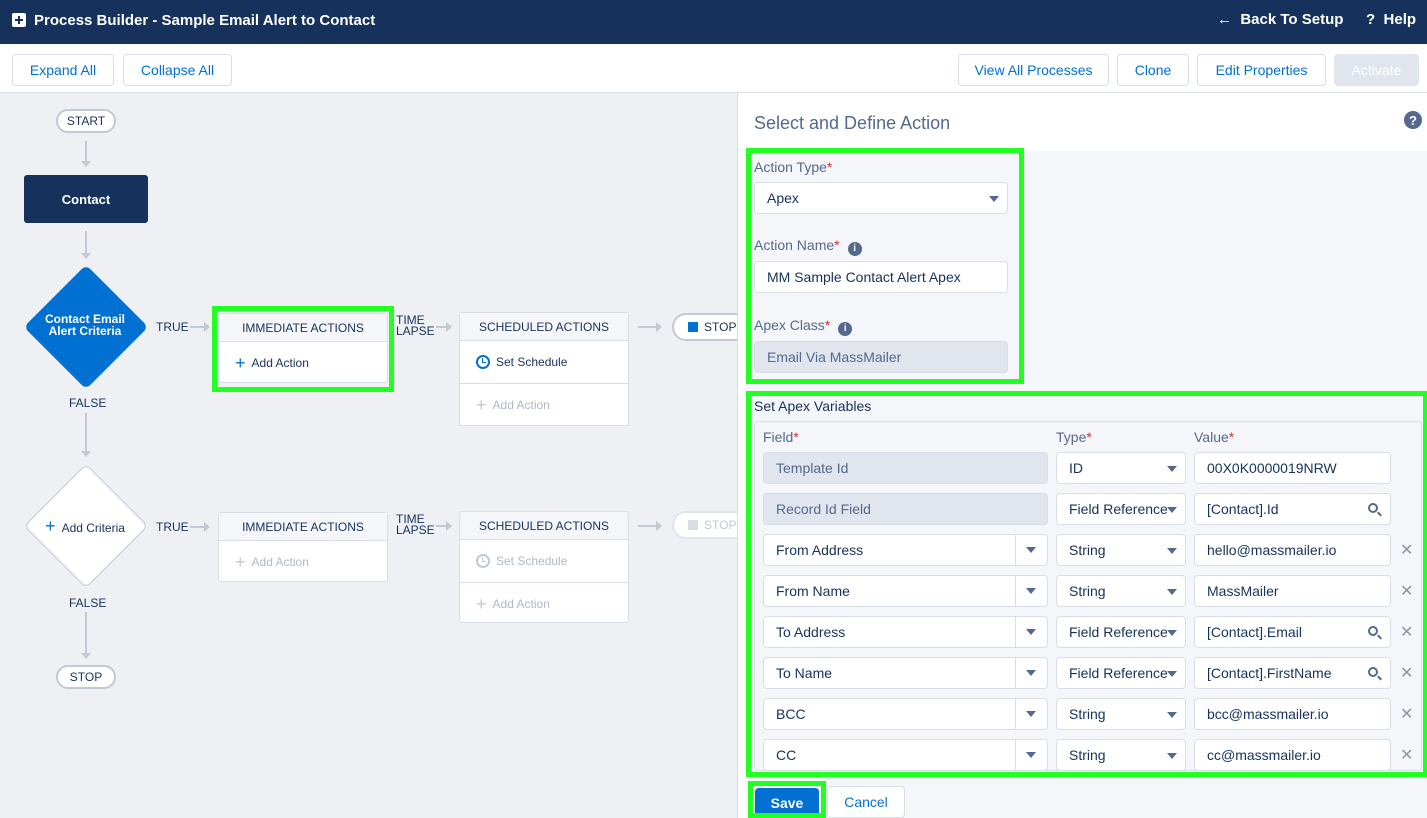 The width and height of the screenshot is (1427, 818). I want to click on back-to-setup-link: ← Back To Setup, so click(1280, 19).